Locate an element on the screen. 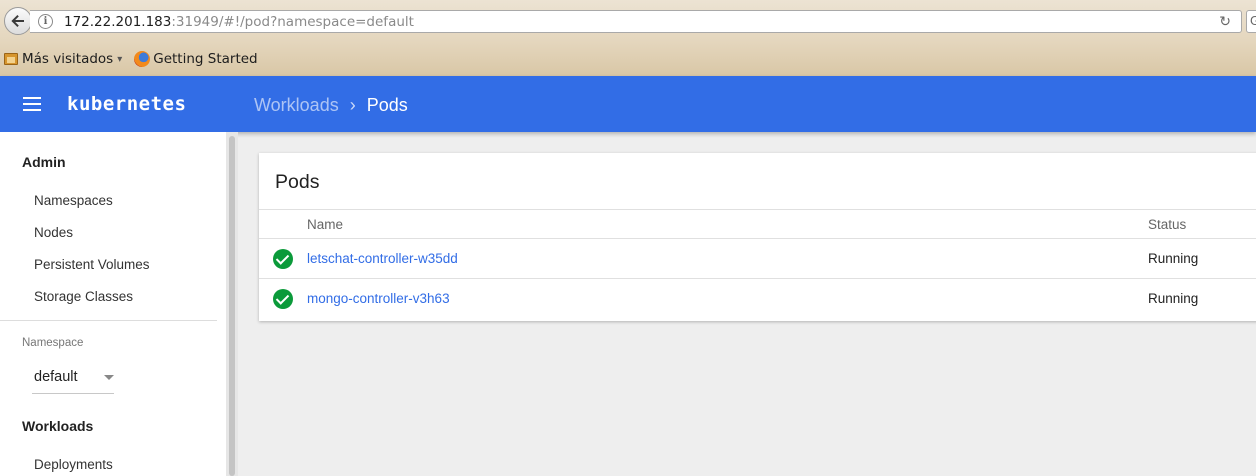 The height and width of the screenshot is (476, 1256). bookmark-getting-started: Getting Started is located at coordinates (196, 59).